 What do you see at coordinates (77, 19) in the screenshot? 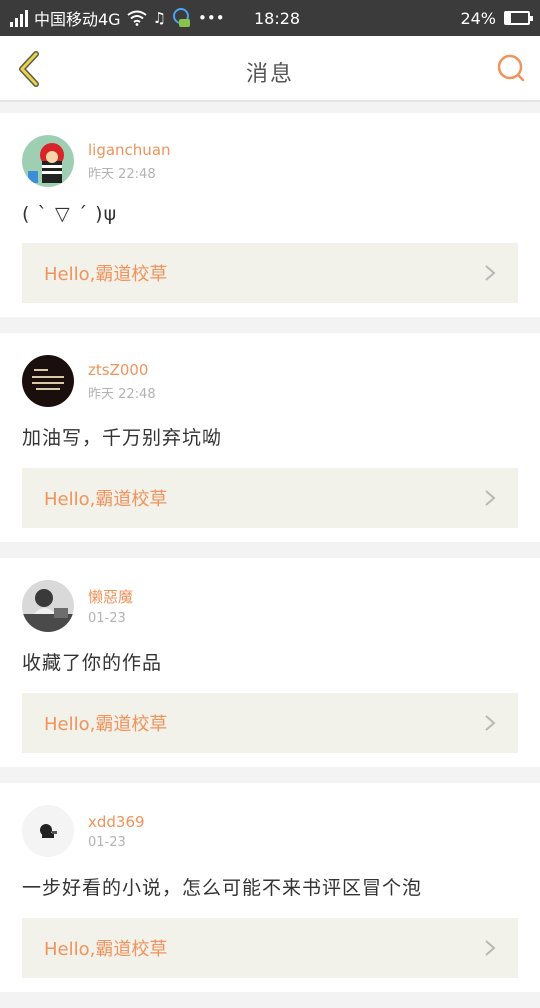
I see `carrier-label: 中国移动4G` at bounding box center [77, 19].